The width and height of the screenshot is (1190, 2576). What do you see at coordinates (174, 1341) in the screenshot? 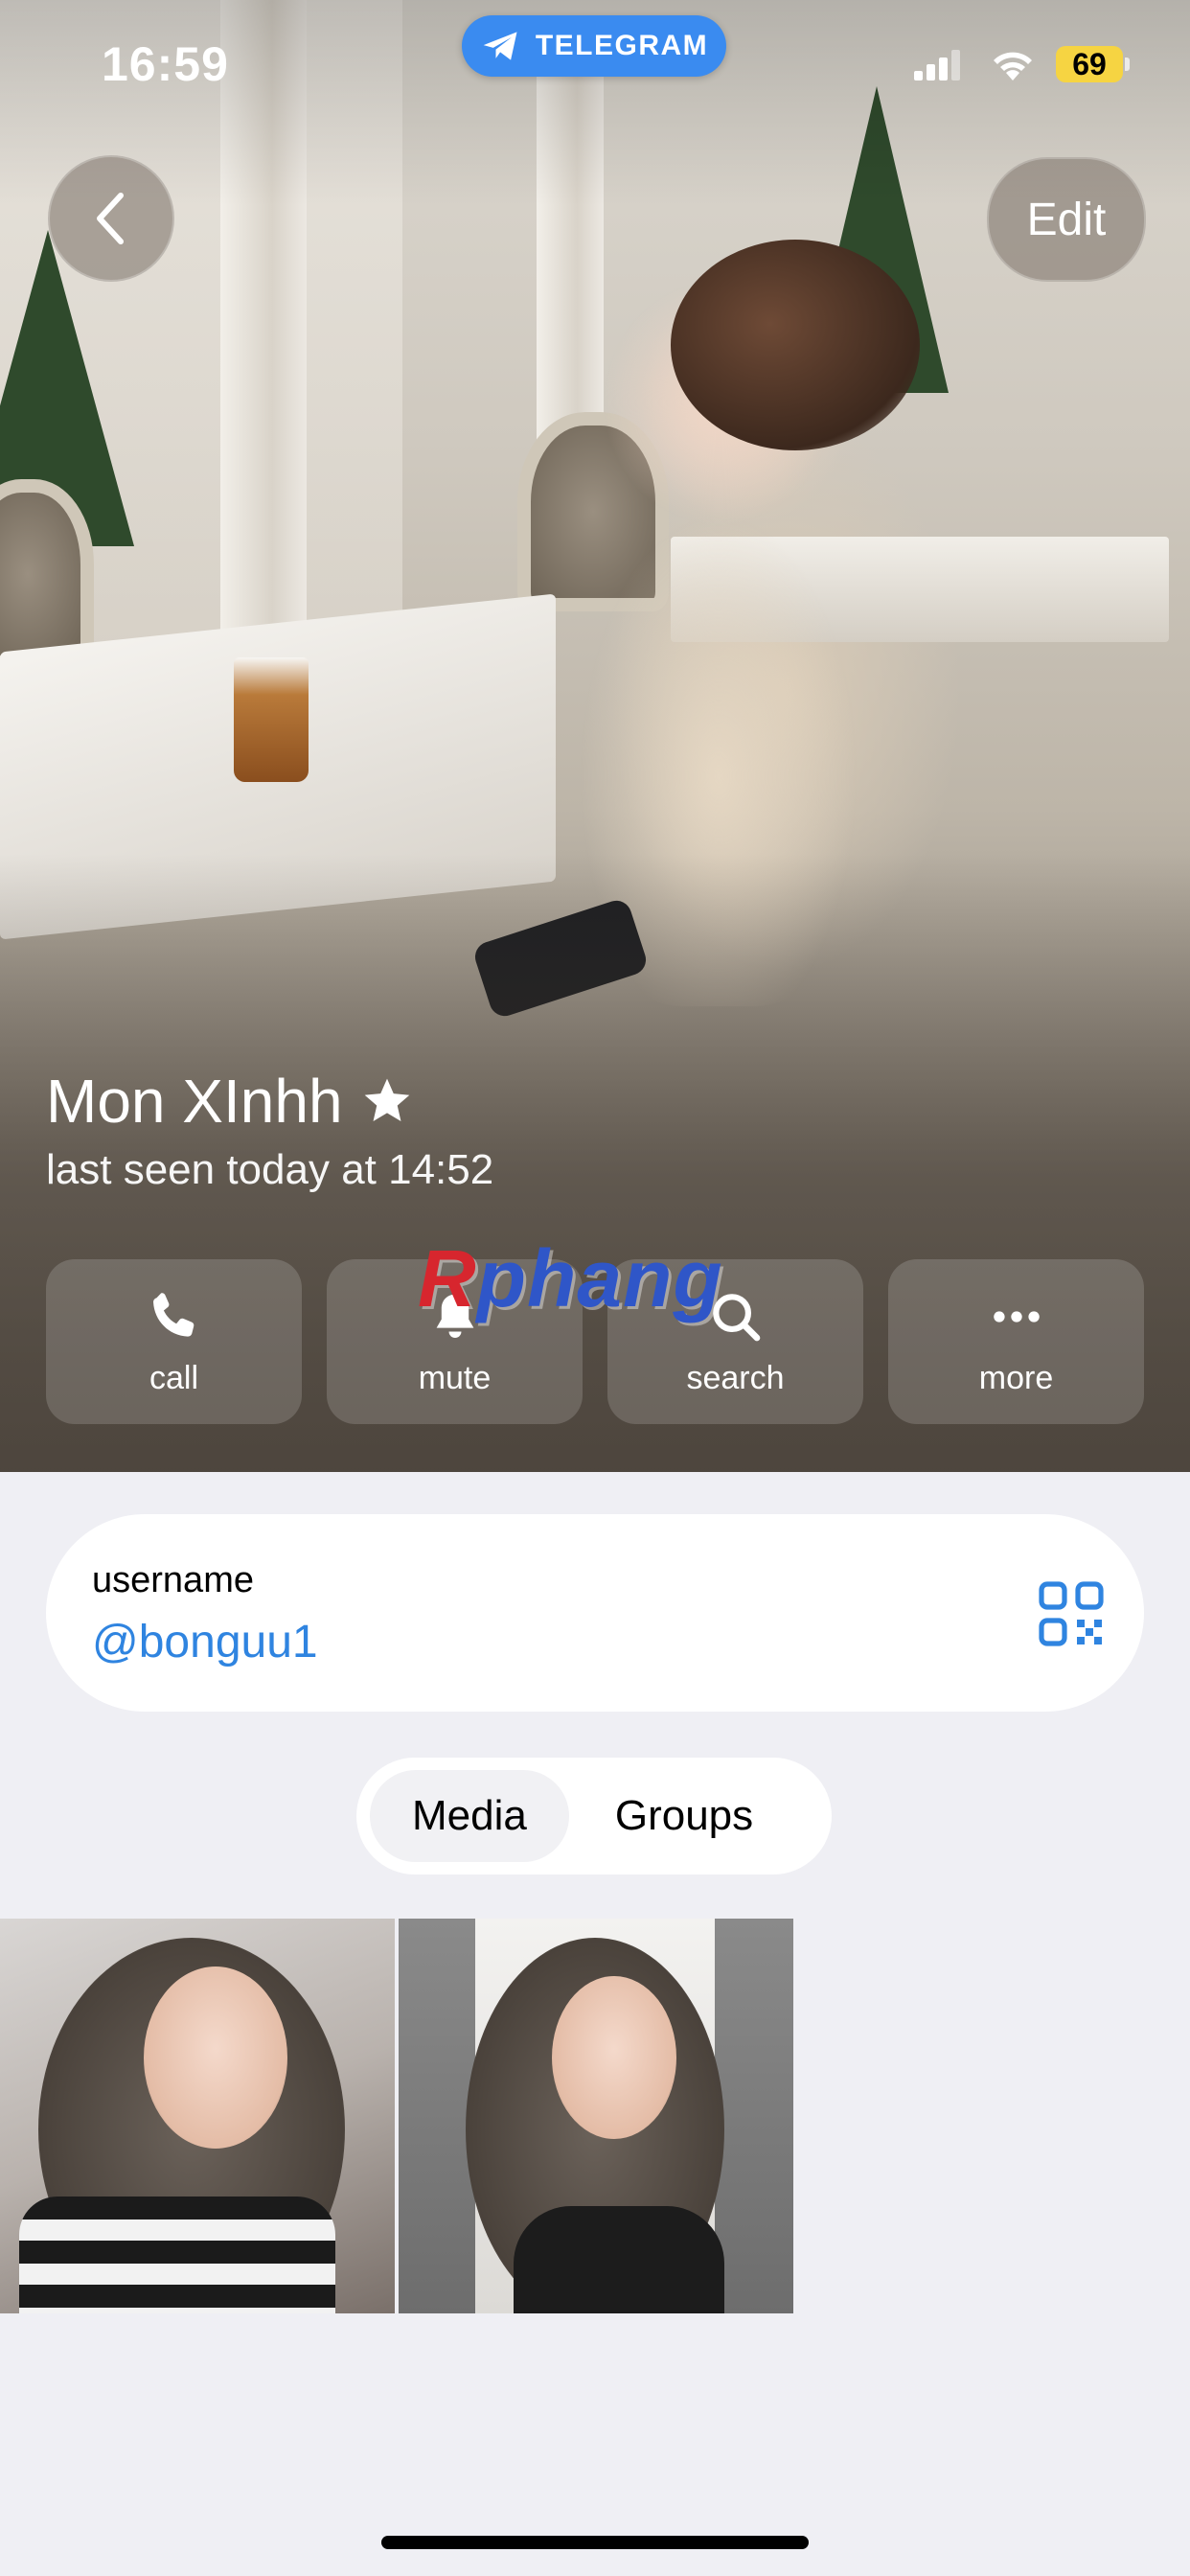
I see `call-button: call` at bounding box center [174, 1341].